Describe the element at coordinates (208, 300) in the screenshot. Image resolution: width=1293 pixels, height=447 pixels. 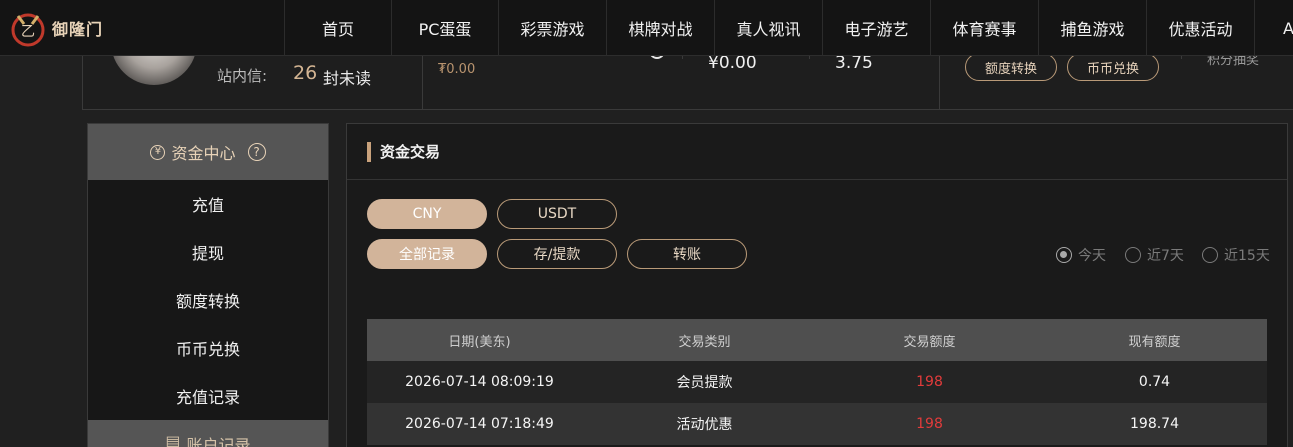
I see `sidebar-item-quota-transfer: 额度转换` at that location.